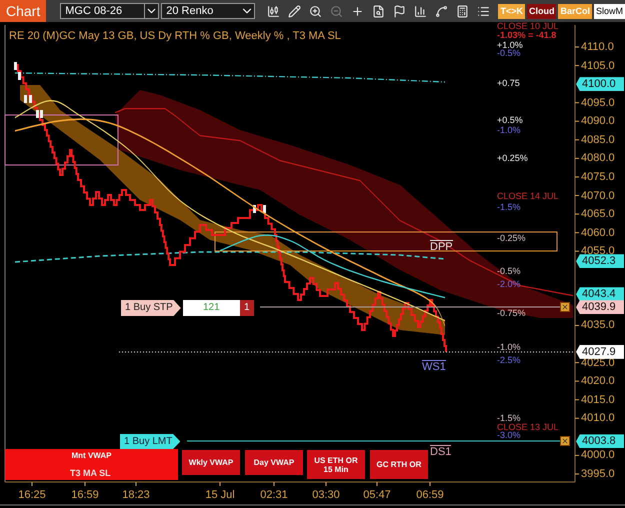  What do you see at coordinates (598, 418) in the screenshot?
I see `price-tick: 4010.0` at bounding box center [598, 418].